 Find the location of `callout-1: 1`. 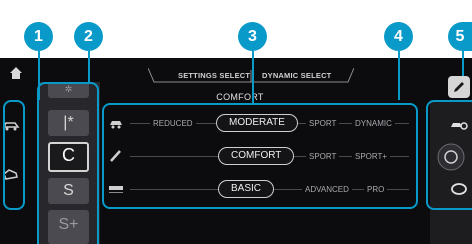

callout-1: 1 is located at coordinates (38, 36).